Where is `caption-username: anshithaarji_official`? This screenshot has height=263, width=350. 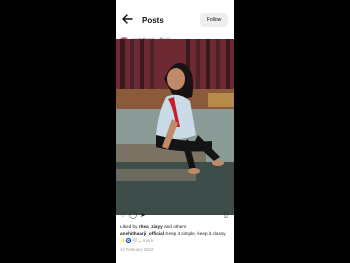 caption-username: anshithaarji_official is located at coordinates (142, 233).